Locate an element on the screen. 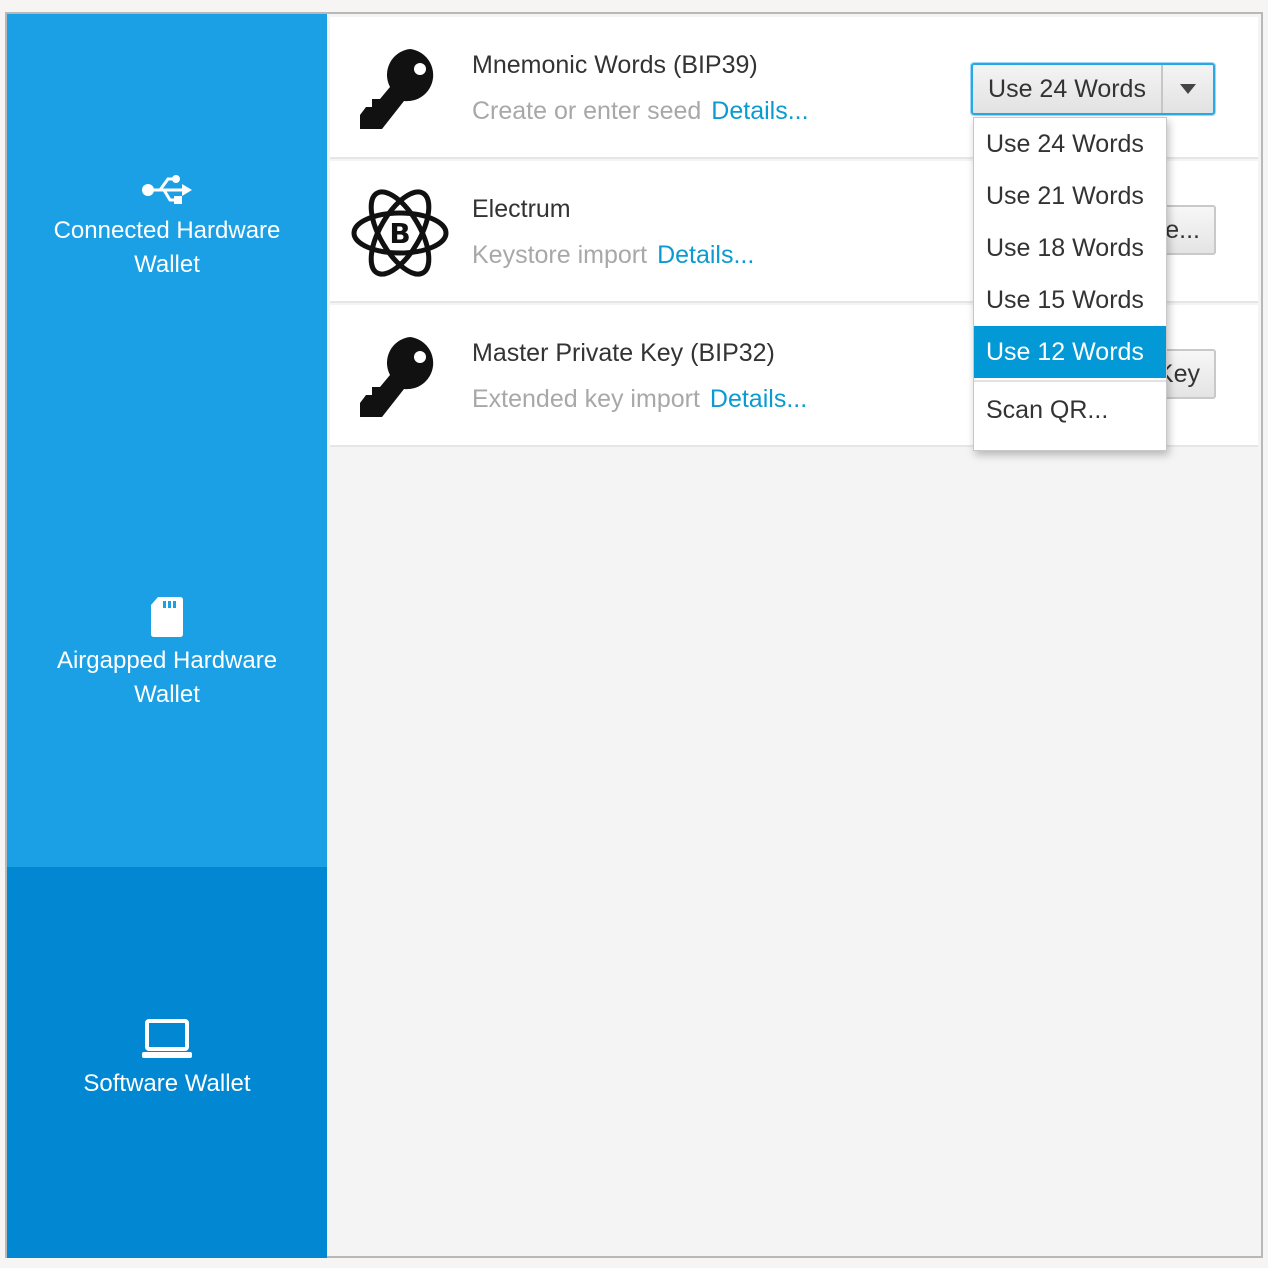 This screenshot has height=1268, width=1268. sidebar-item-label: Airgapped Hardware Wallet is located at coordinates (167, 677).